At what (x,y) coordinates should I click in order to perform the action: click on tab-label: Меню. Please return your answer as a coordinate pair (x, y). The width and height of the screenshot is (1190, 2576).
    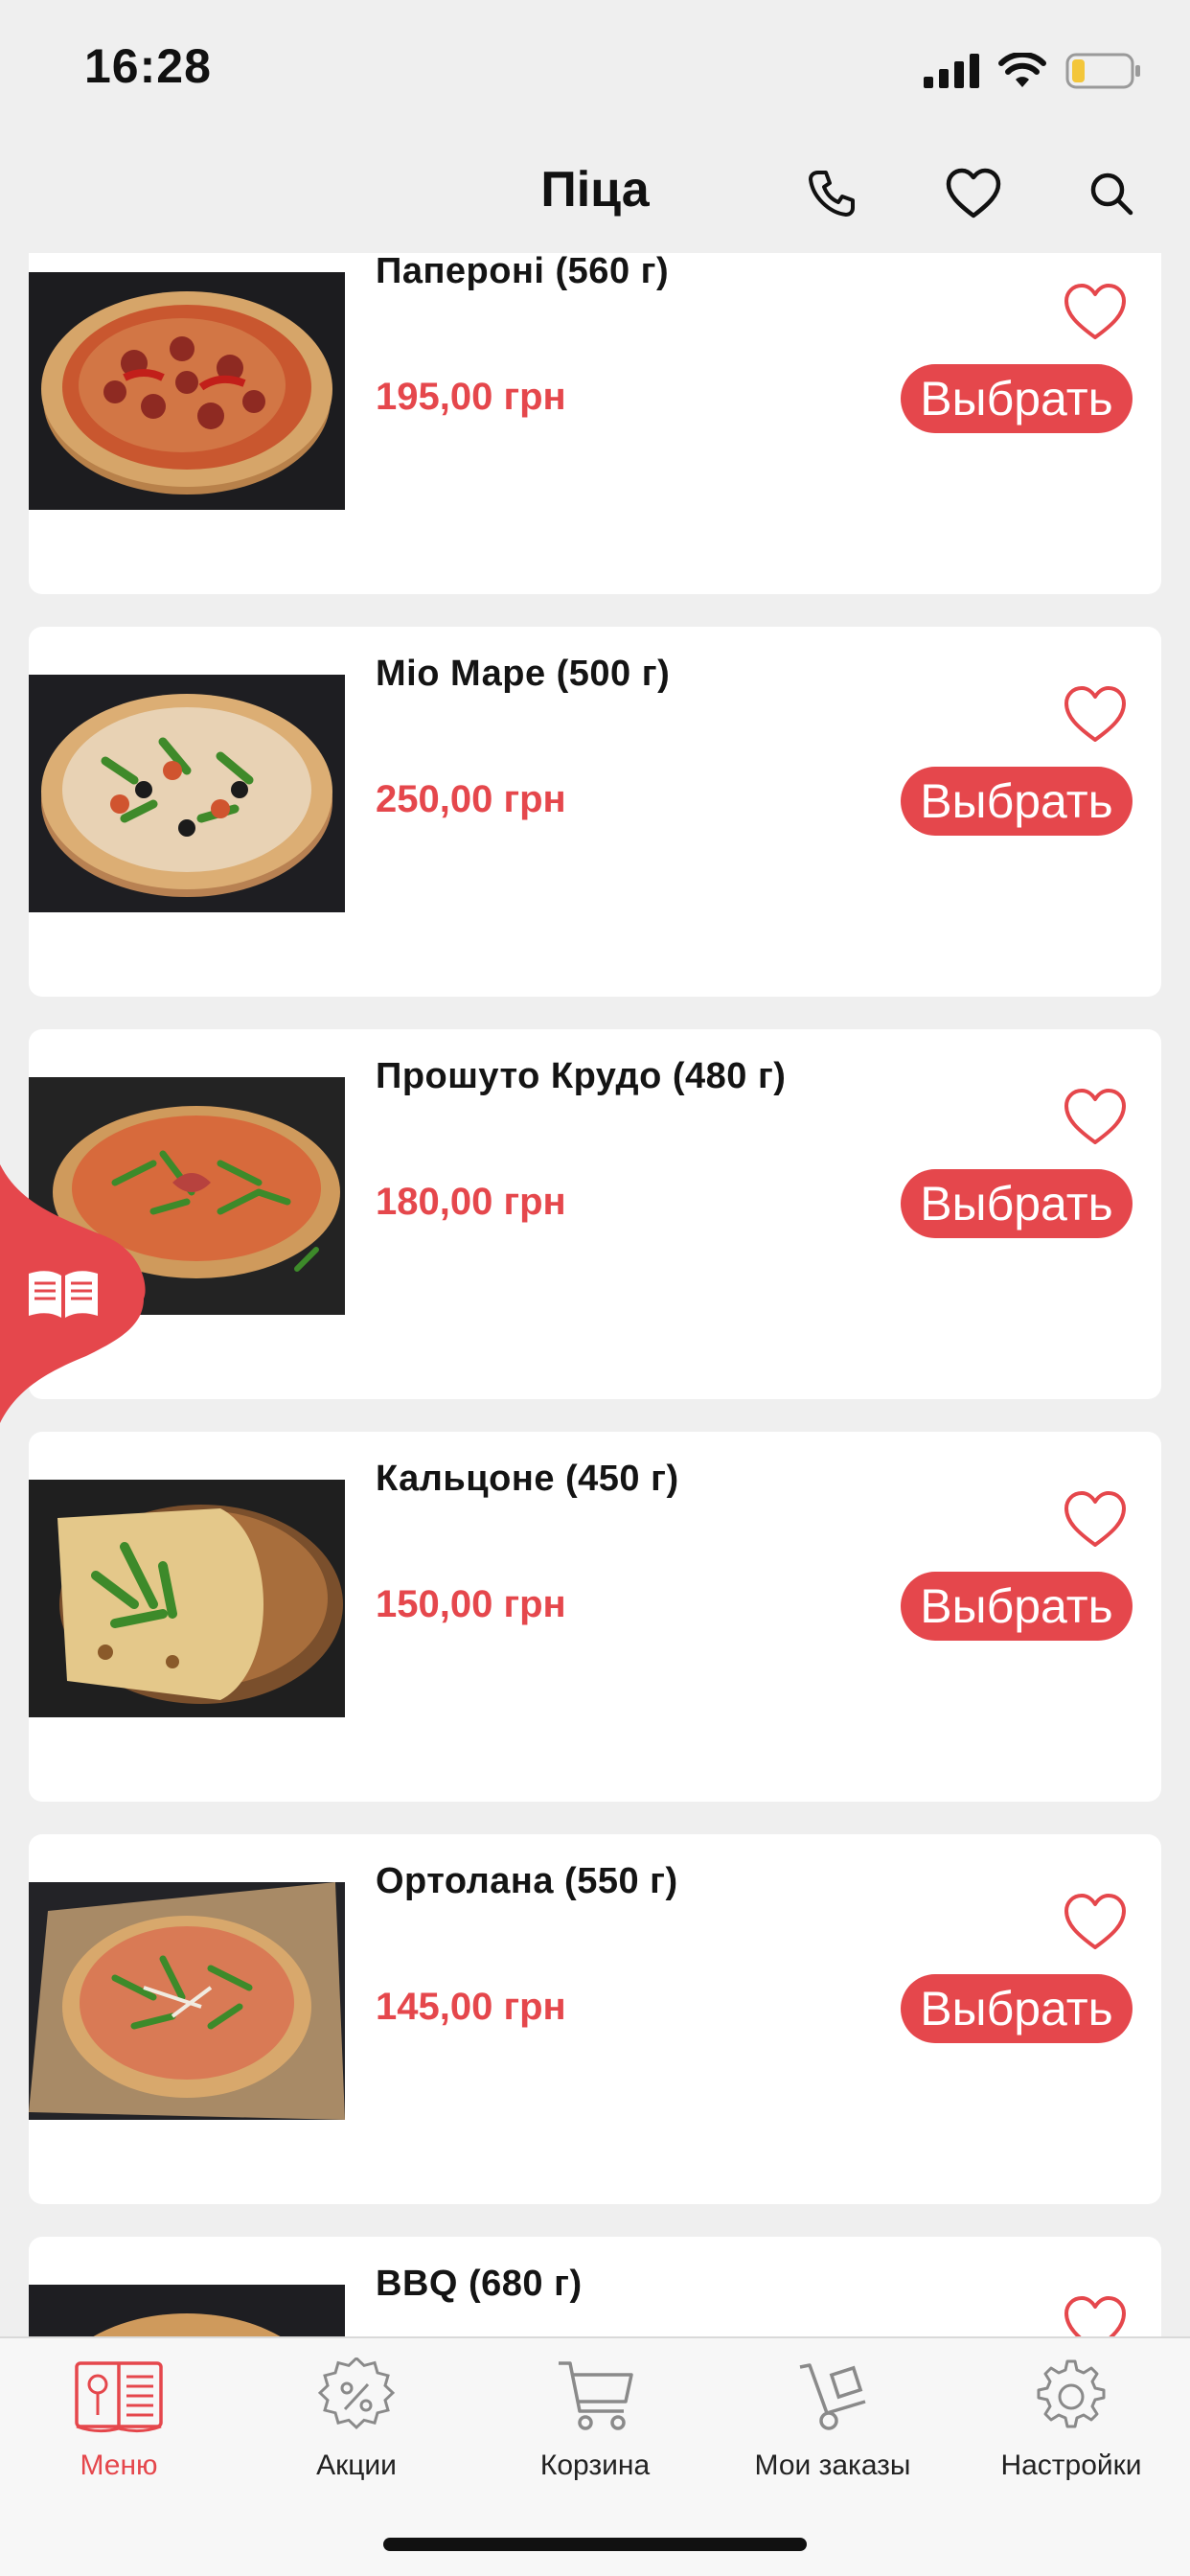
    Looking at the image, I should click on (119, 2465).